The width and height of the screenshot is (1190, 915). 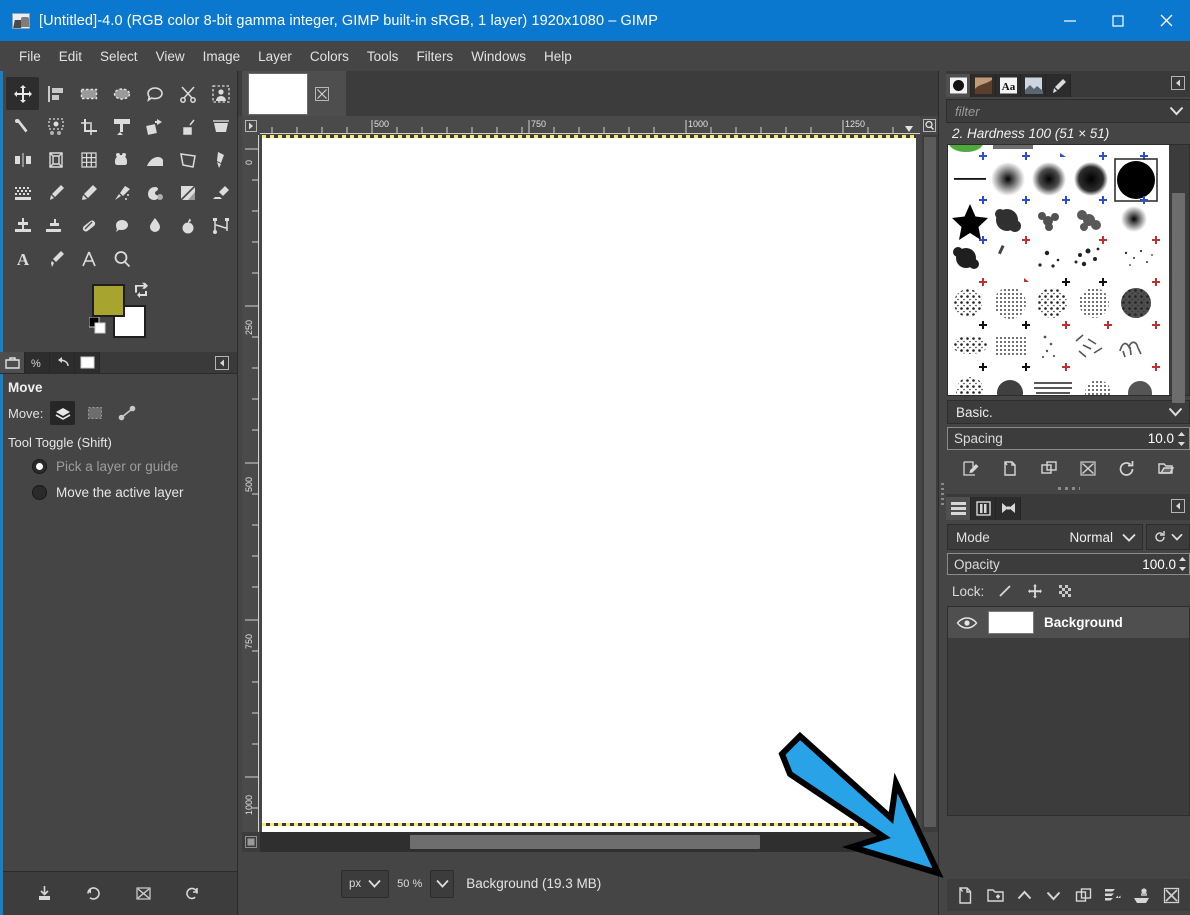 I want to click on menu-colors: Colors, so click(x=329, y=56).